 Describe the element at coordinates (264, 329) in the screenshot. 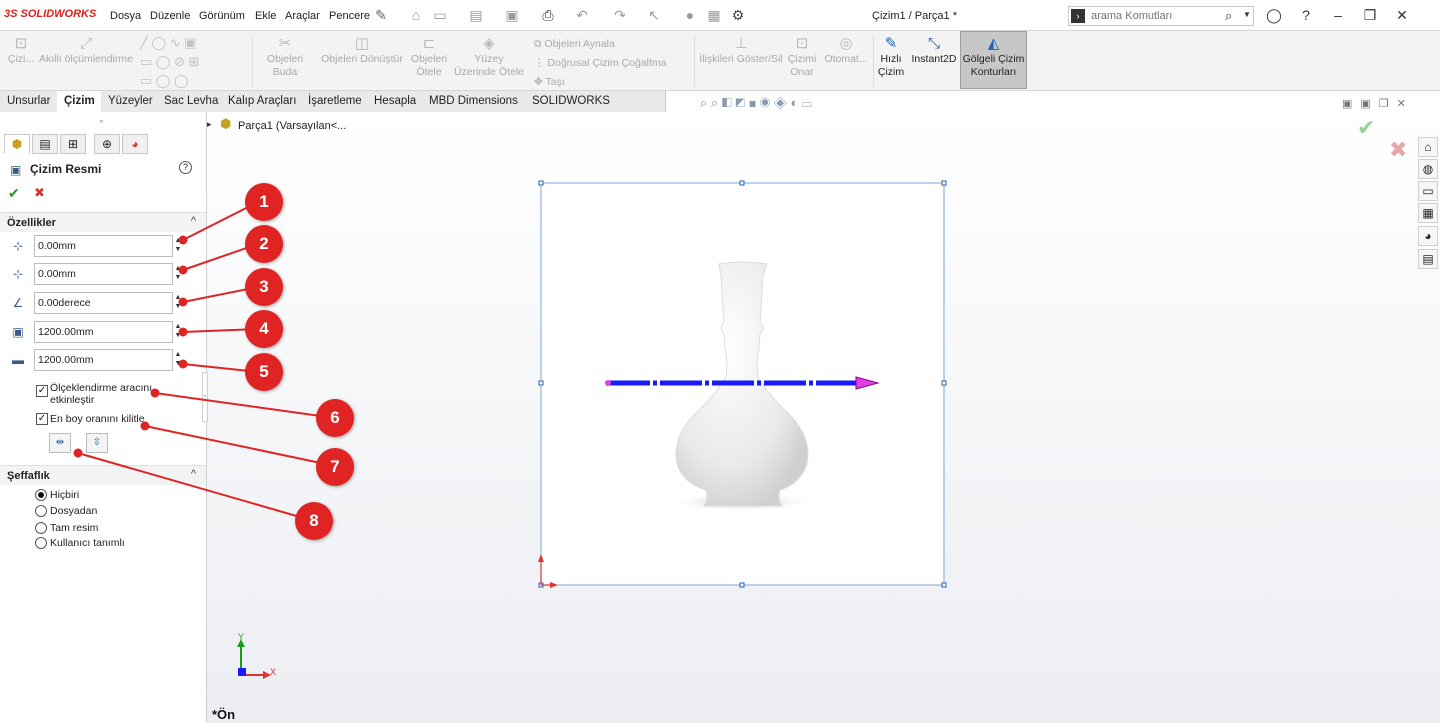

I see `callout-4: 4` at that location.